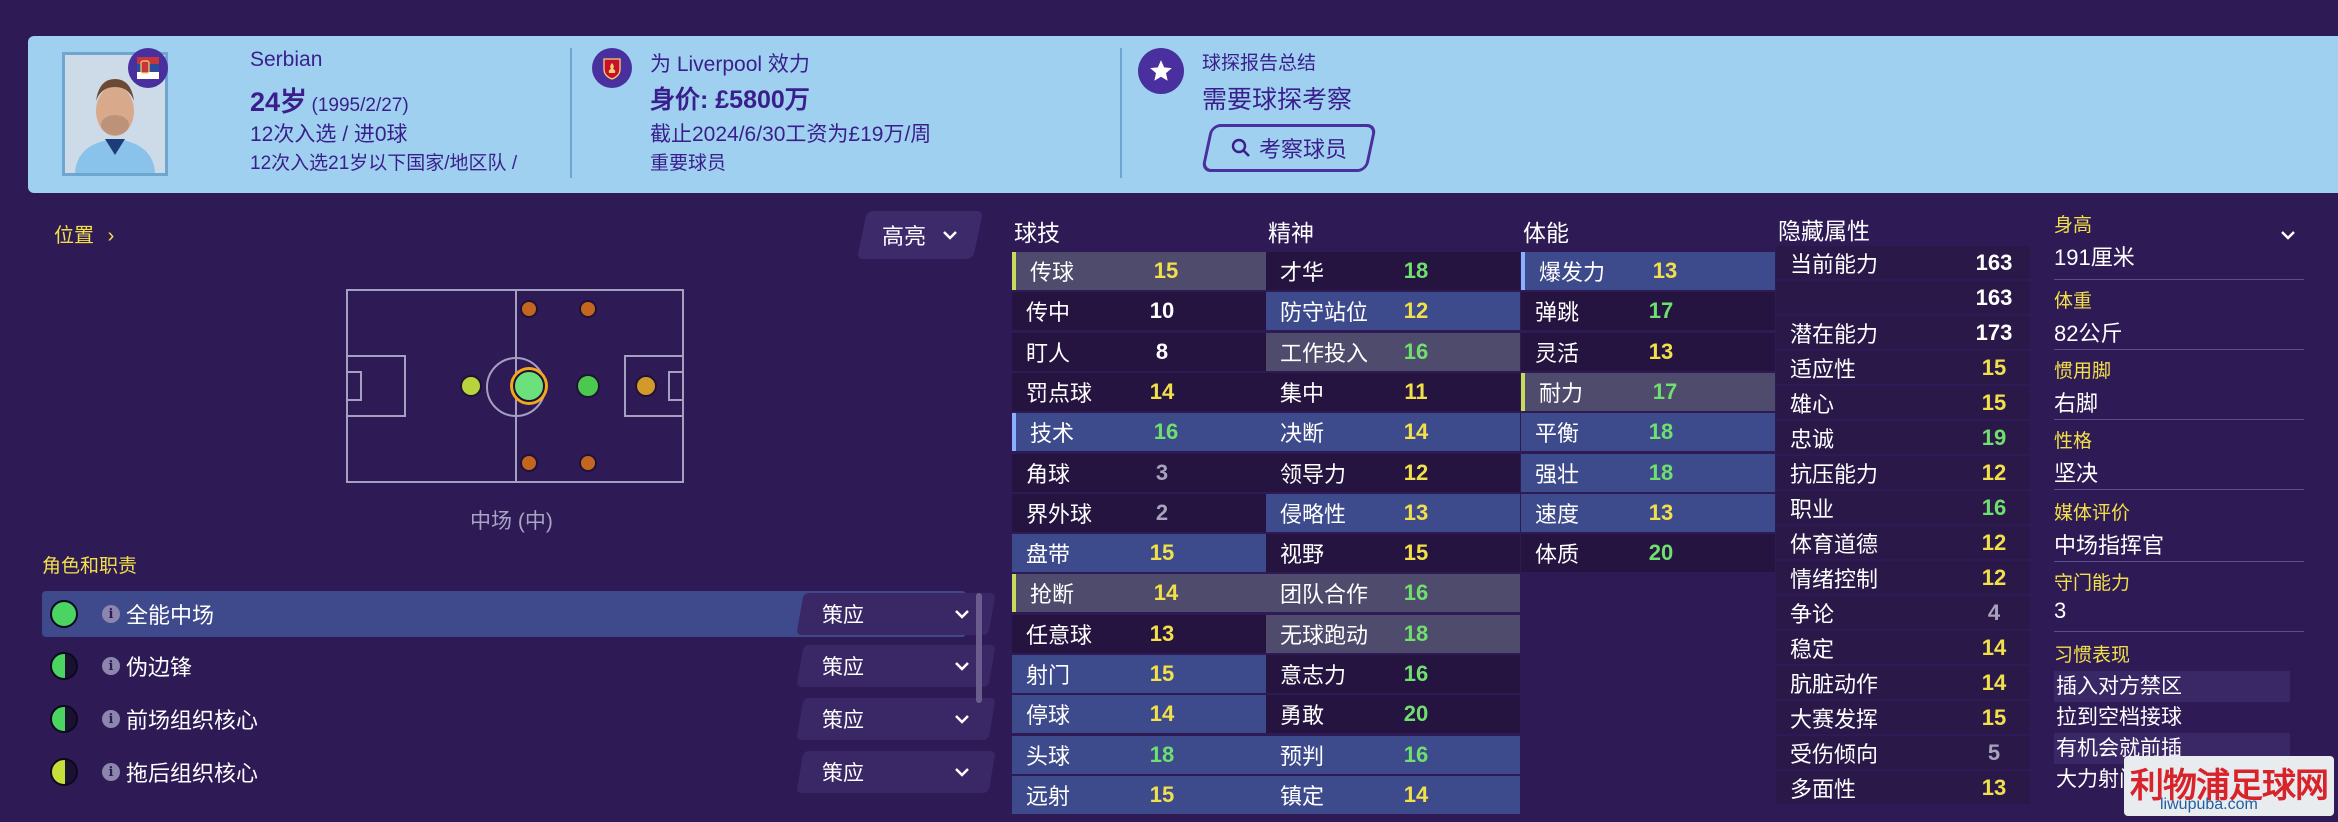  I want to click on foot-label: 惯用脚, so click(2083, 371).